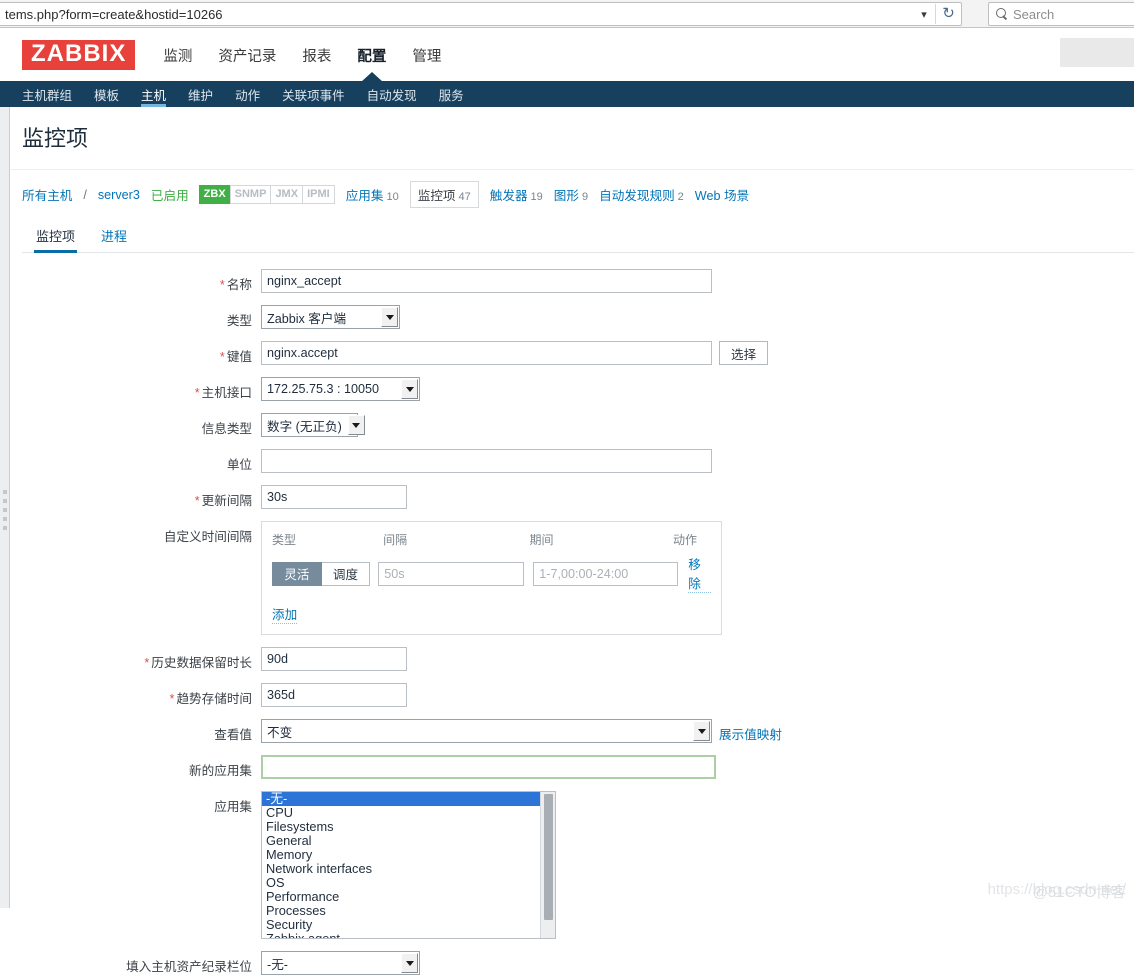  What do you see at coordinates (401, 827) in the screenshot?
I see `application-option: Filesystems` at bounding box center [401, 827].